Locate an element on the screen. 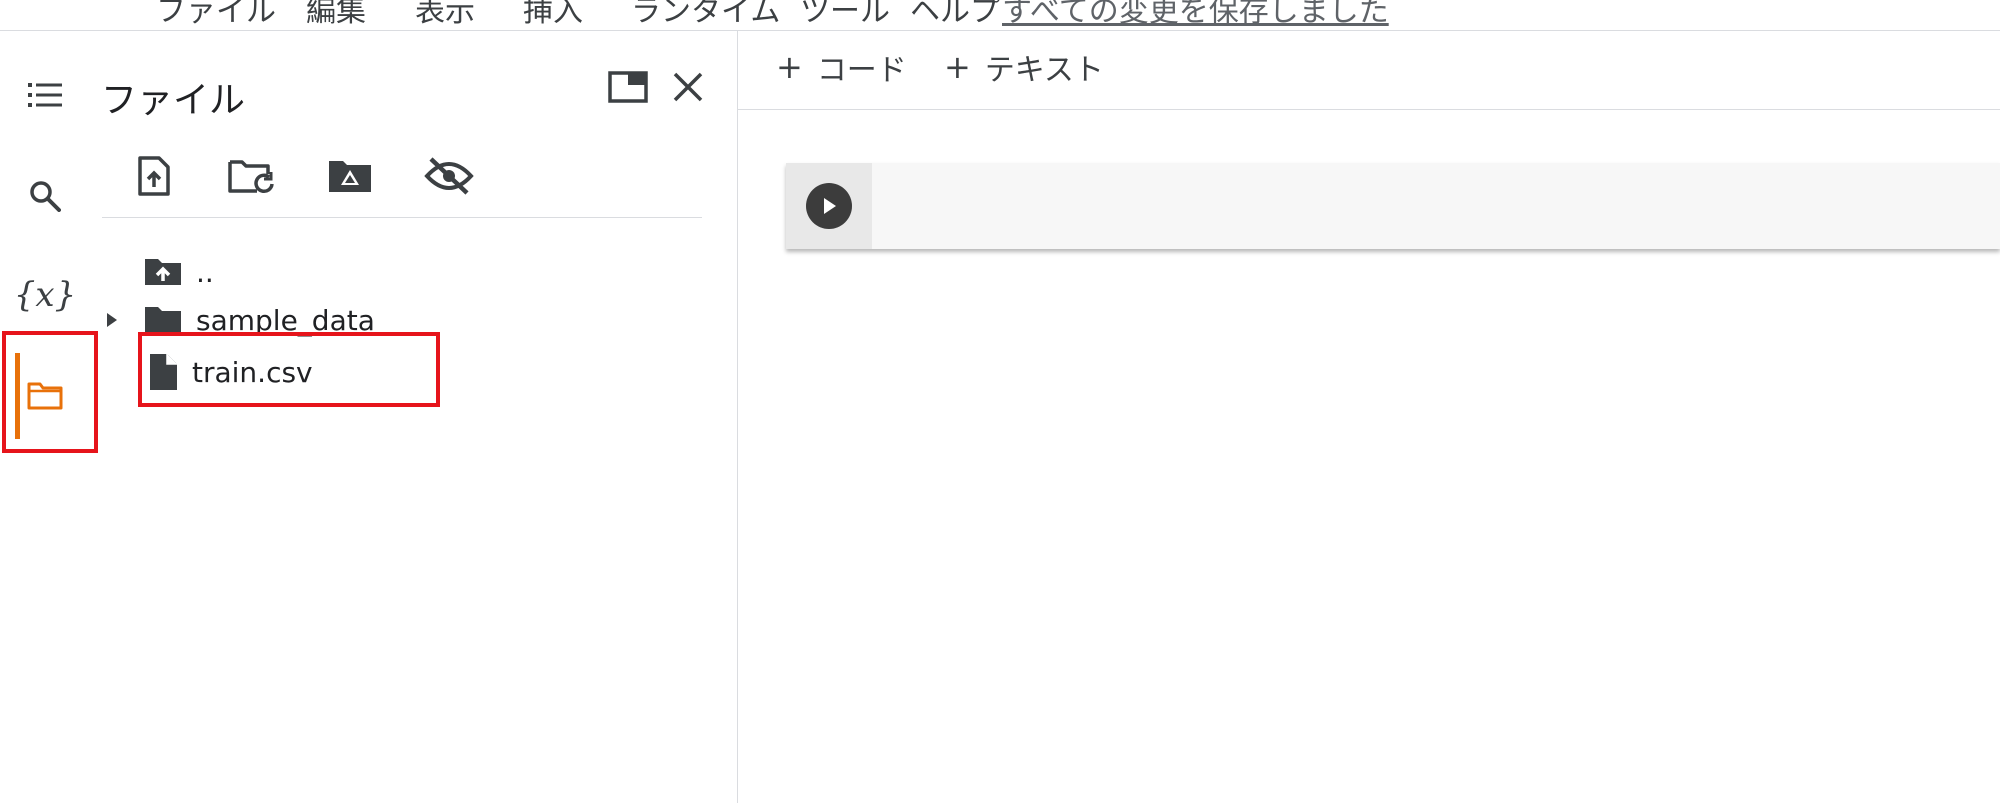 This screenshot has height=803, width=2000. tree-row-sample-data: sample_data is located at coordinates (238, 320).